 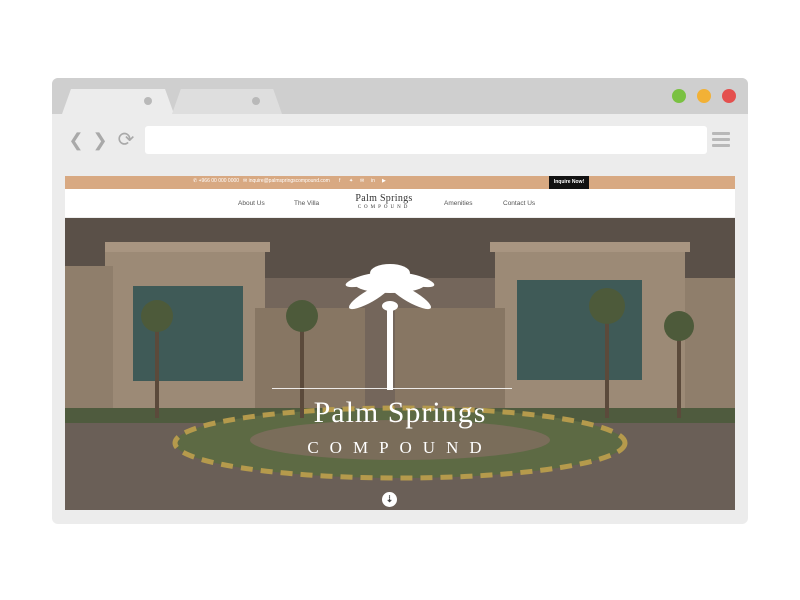 What do you see at coordinates (362, 181) in the screenshot?
I see `email-icon: ✉` at bounding box center [362, 181].